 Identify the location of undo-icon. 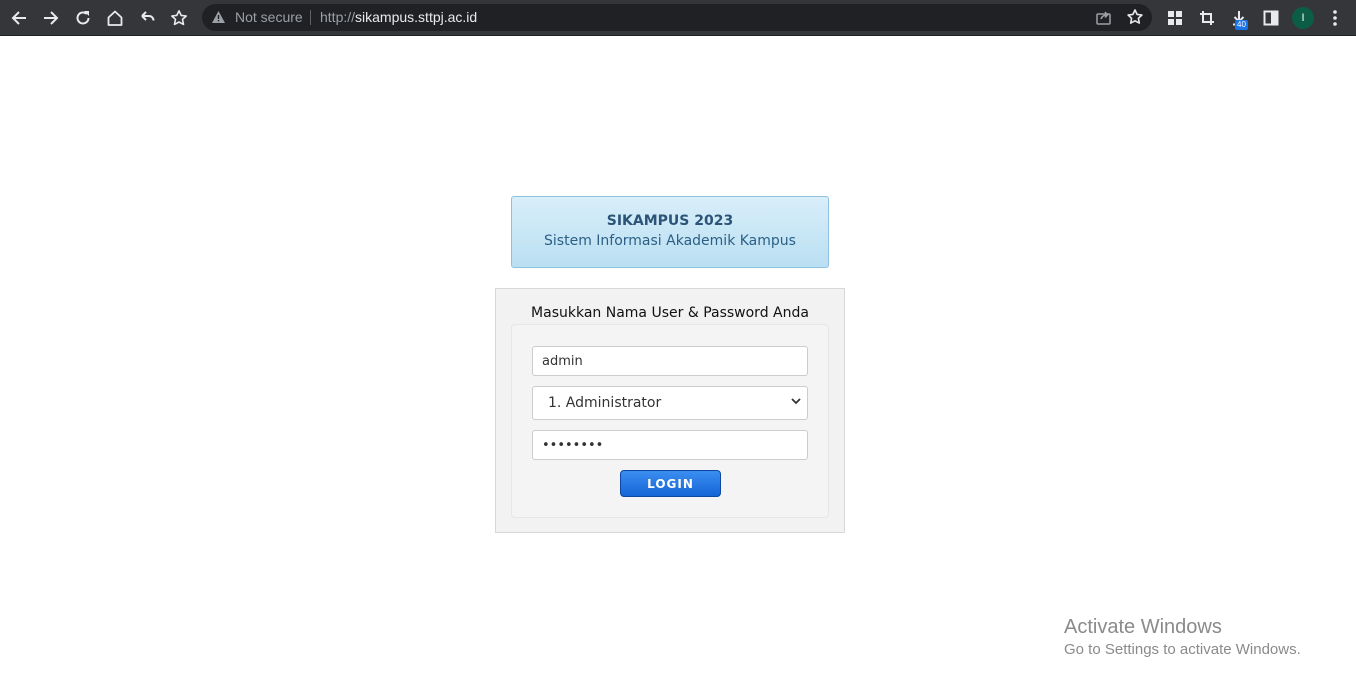
(148, 16).